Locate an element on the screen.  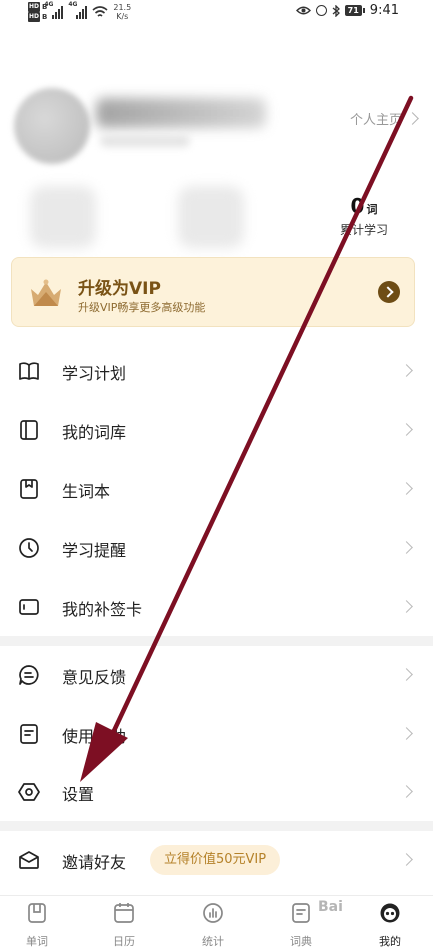
tab-label: 我的 is located at coordinates (390, 941).